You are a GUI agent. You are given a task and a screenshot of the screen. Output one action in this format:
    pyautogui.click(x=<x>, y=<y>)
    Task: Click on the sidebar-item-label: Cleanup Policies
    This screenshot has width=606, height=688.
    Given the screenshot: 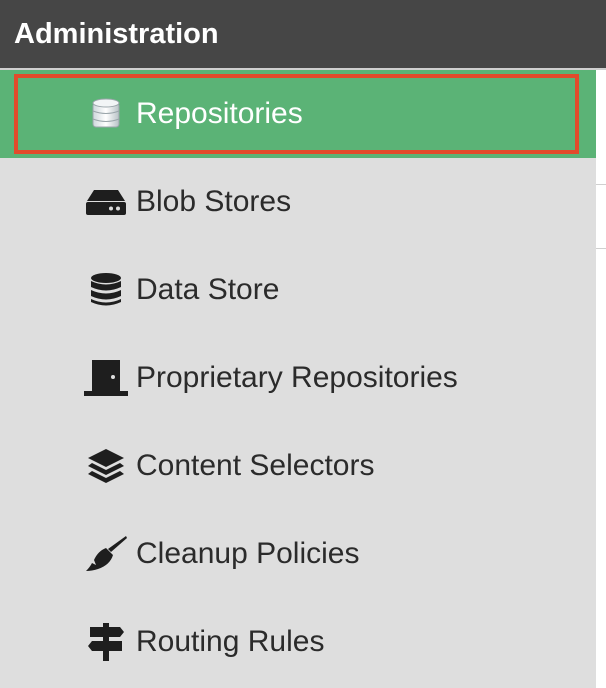 What is the action you would take?
    pyautogui.click(x=248, y=553)
    